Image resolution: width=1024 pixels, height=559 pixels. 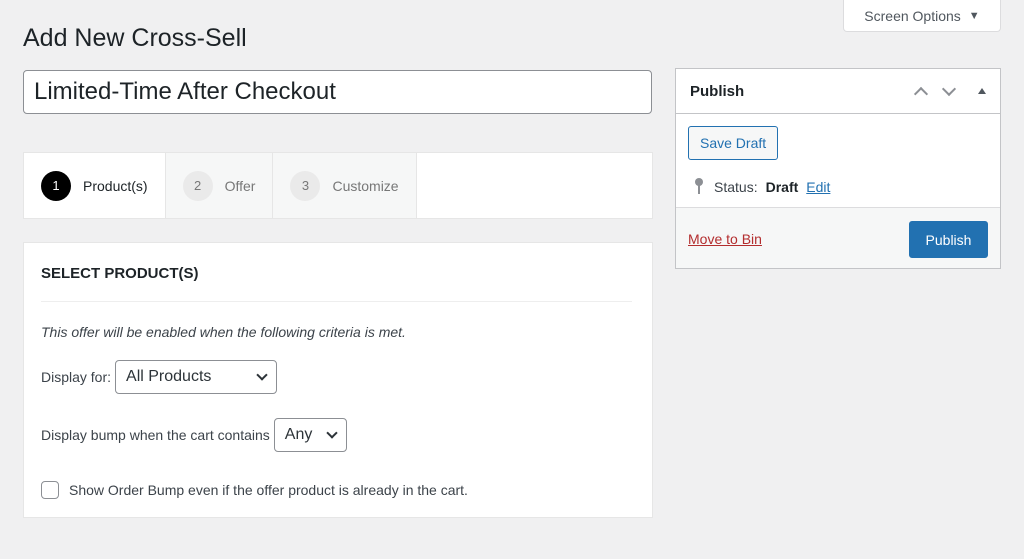 I want to click on publish-header: Publish, so click(x=838, y=91).